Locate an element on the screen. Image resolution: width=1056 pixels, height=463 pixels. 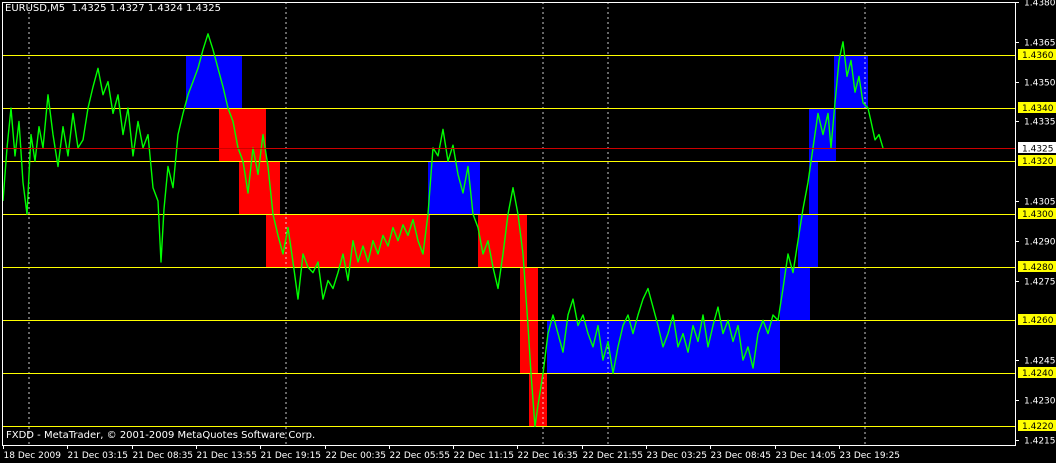
level-label: 1.4340 is located at coordinates (1038, 109).